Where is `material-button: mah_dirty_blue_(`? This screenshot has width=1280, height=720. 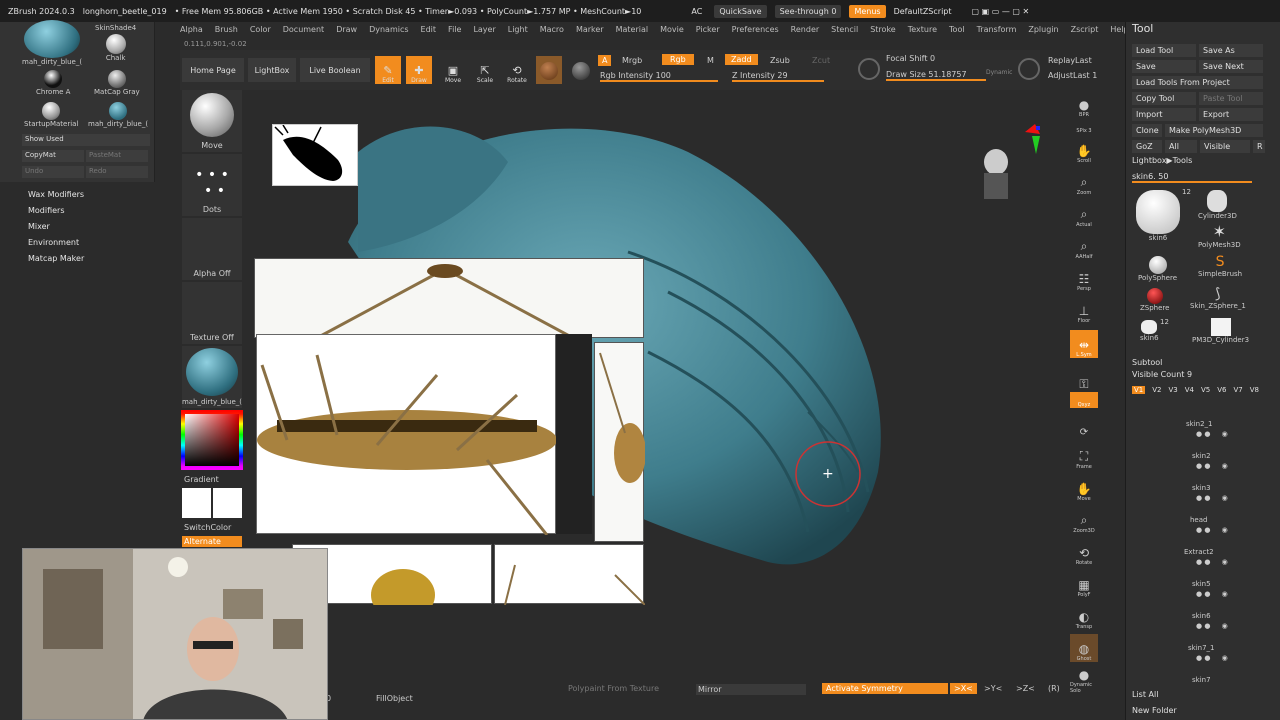
material-button: mah_dirty_blue_( is located at coordinates (212, 377).